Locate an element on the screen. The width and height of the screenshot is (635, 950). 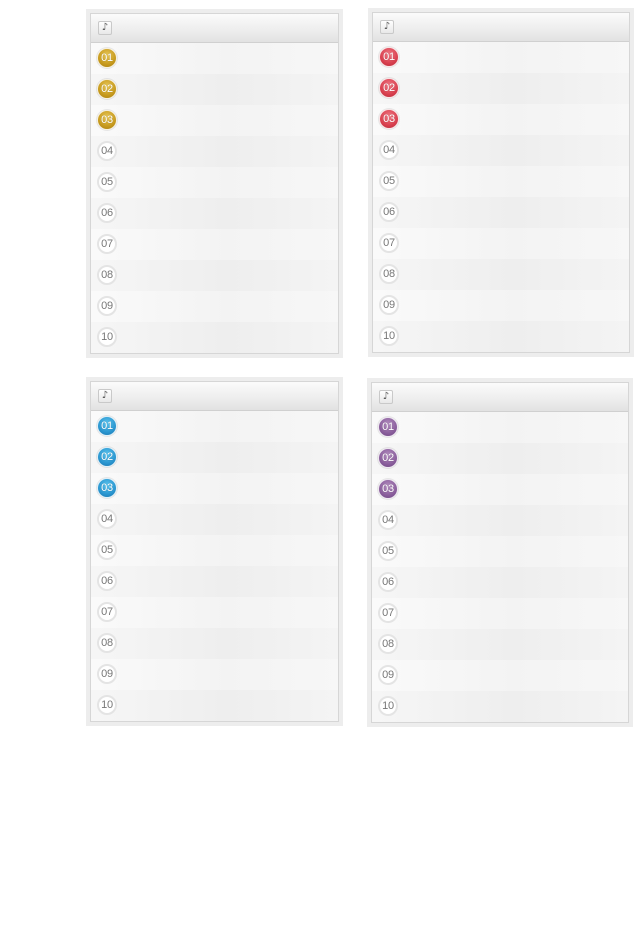
ranking-panel-blue: ♪ 01 02 03 04 05 06 07 08 09 10 is located at coordinates (214, 551).